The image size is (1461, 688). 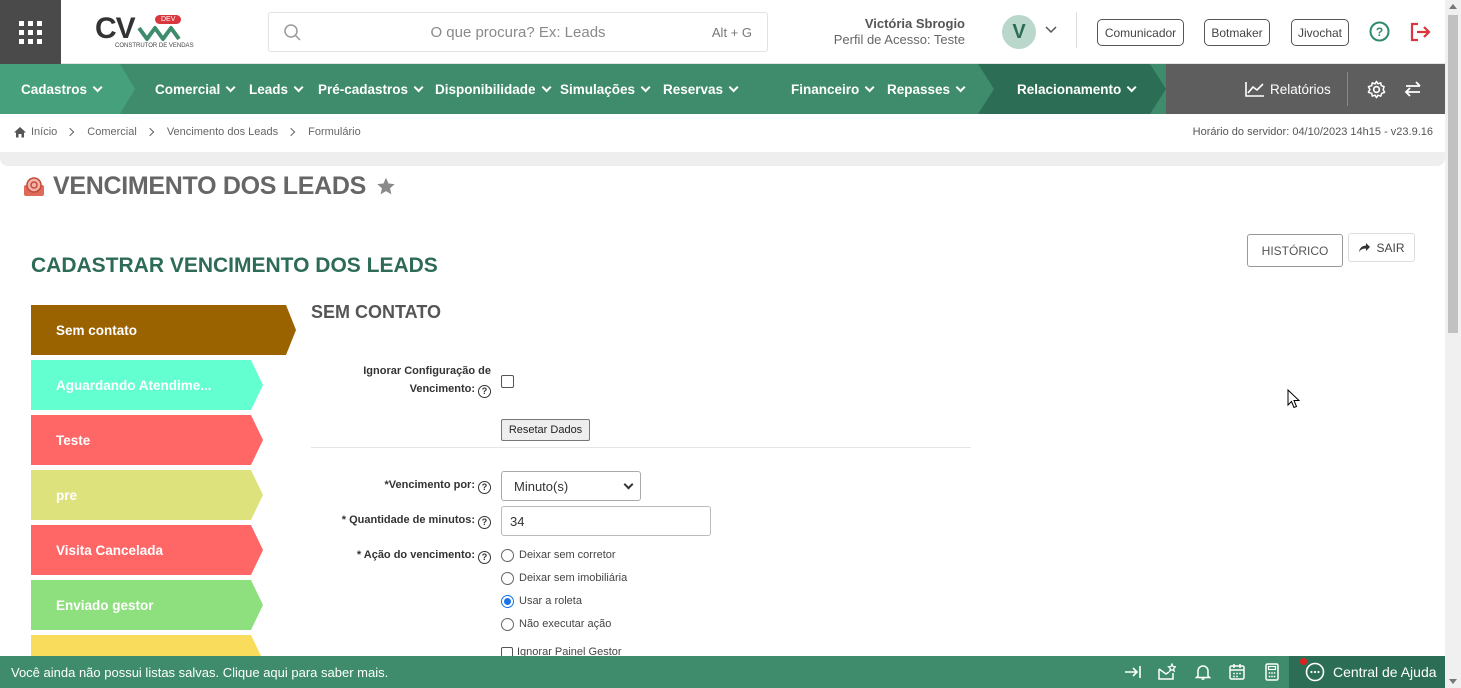 What do you see at coordinates (70, 132) in the screenshot?
I see `chevron-right-icon` at bounding box center [70, 132].